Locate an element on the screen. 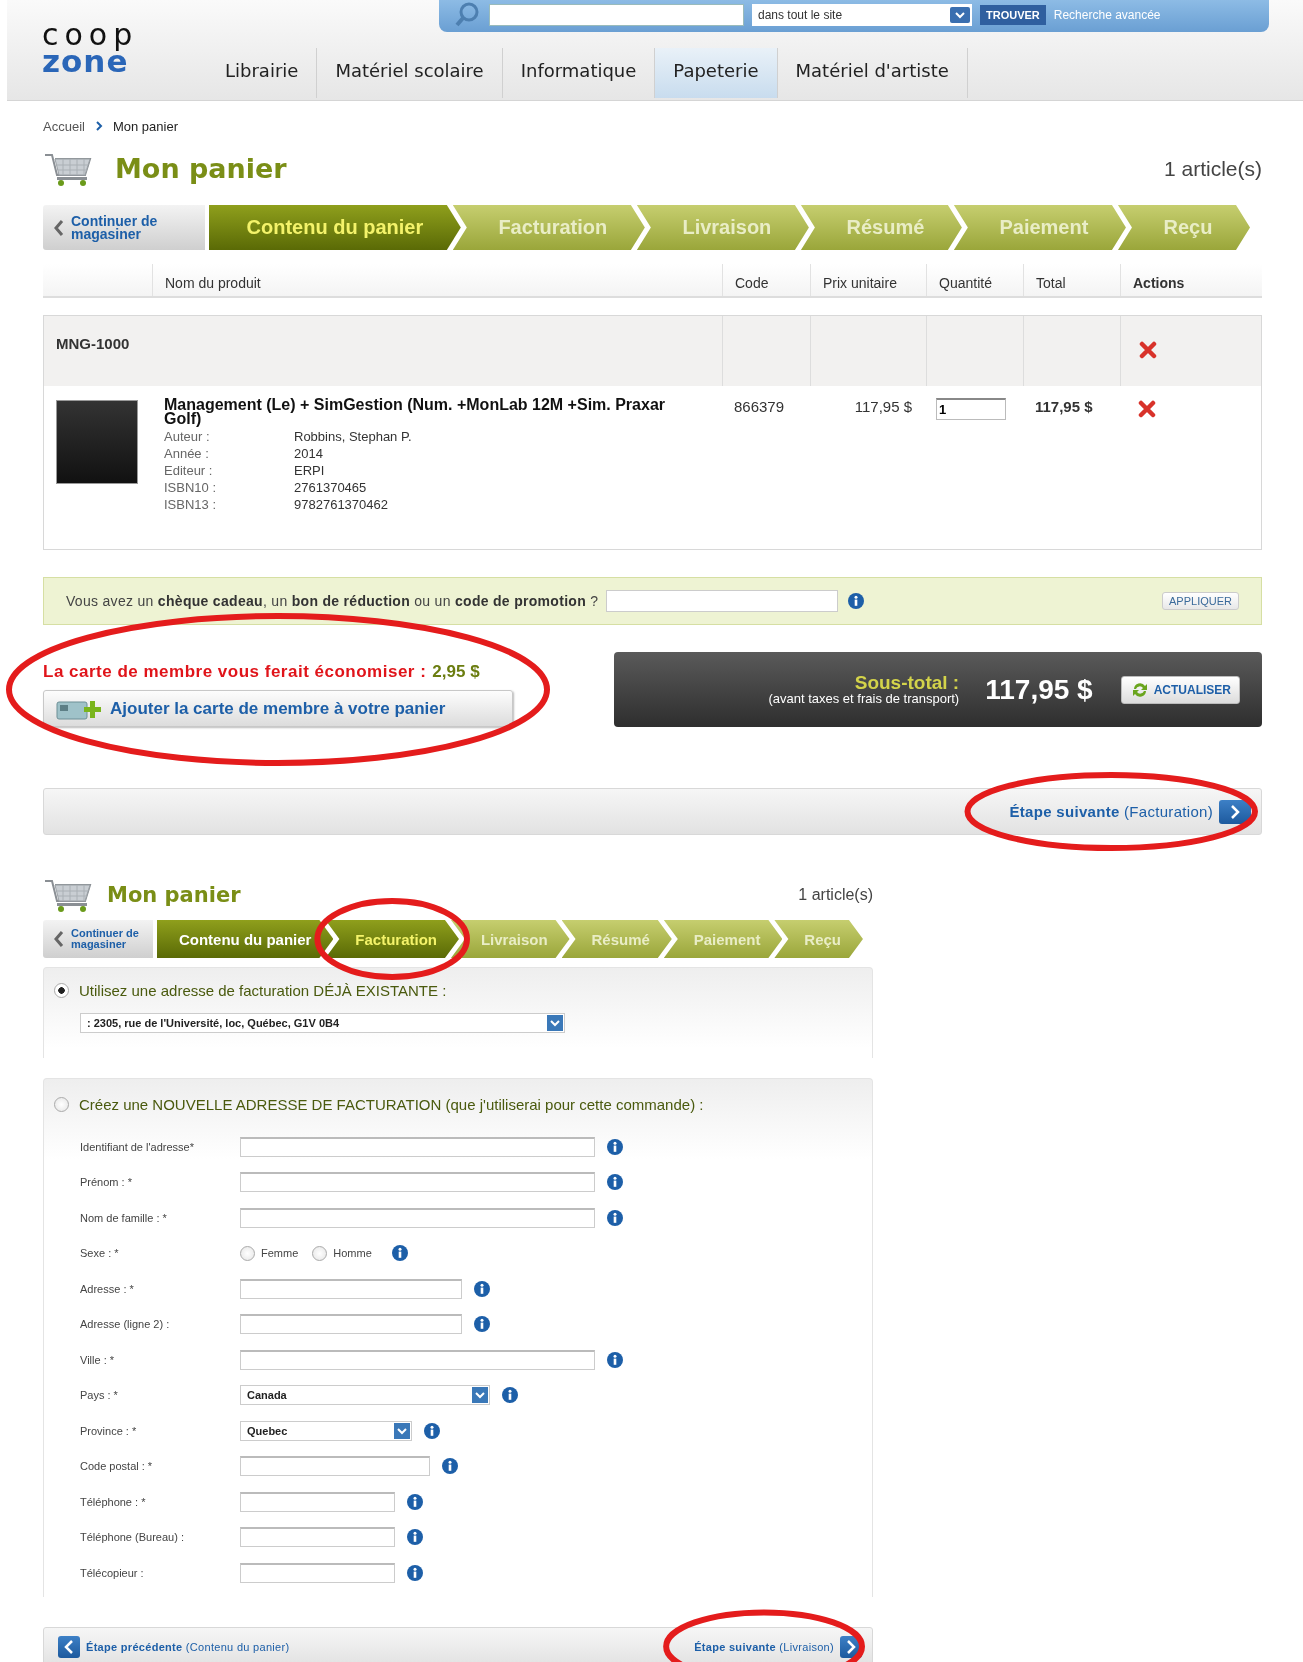 The height and width of the screenshot is (1662, 1303). search-field is located at coordinates (616, 15).